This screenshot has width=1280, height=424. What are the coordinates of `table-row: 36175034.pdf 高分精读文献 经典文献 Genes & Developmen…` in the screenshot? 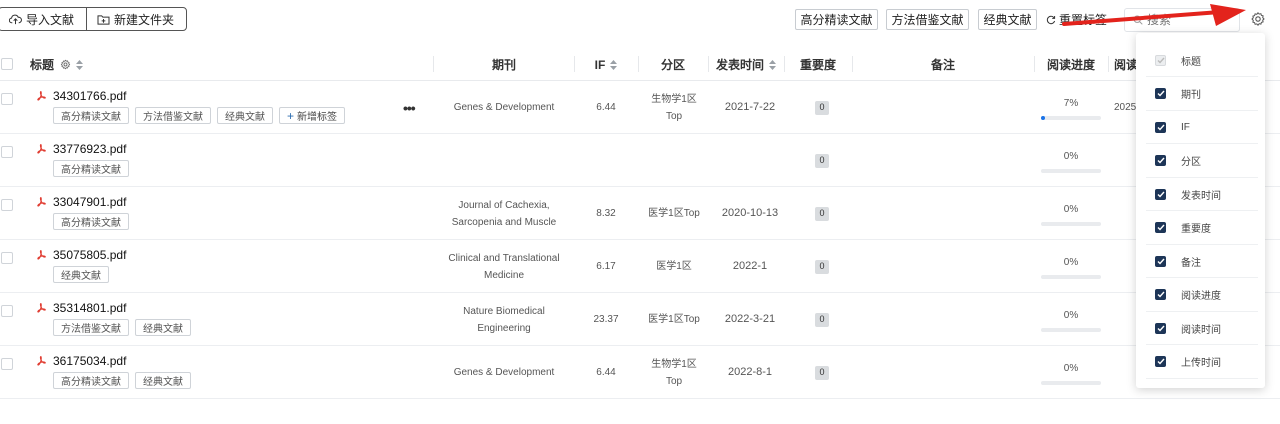 It's located at (640, 372).